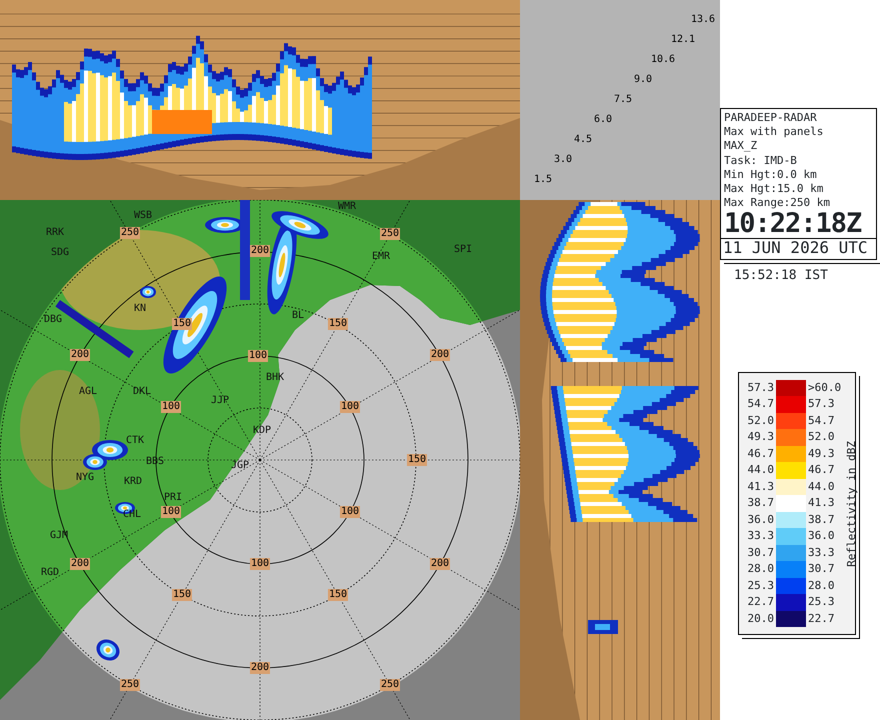  What do you see at coordinates (381, 257) in the screenshot?
I see `station-label: EMR` at bounding box center [381, 257].